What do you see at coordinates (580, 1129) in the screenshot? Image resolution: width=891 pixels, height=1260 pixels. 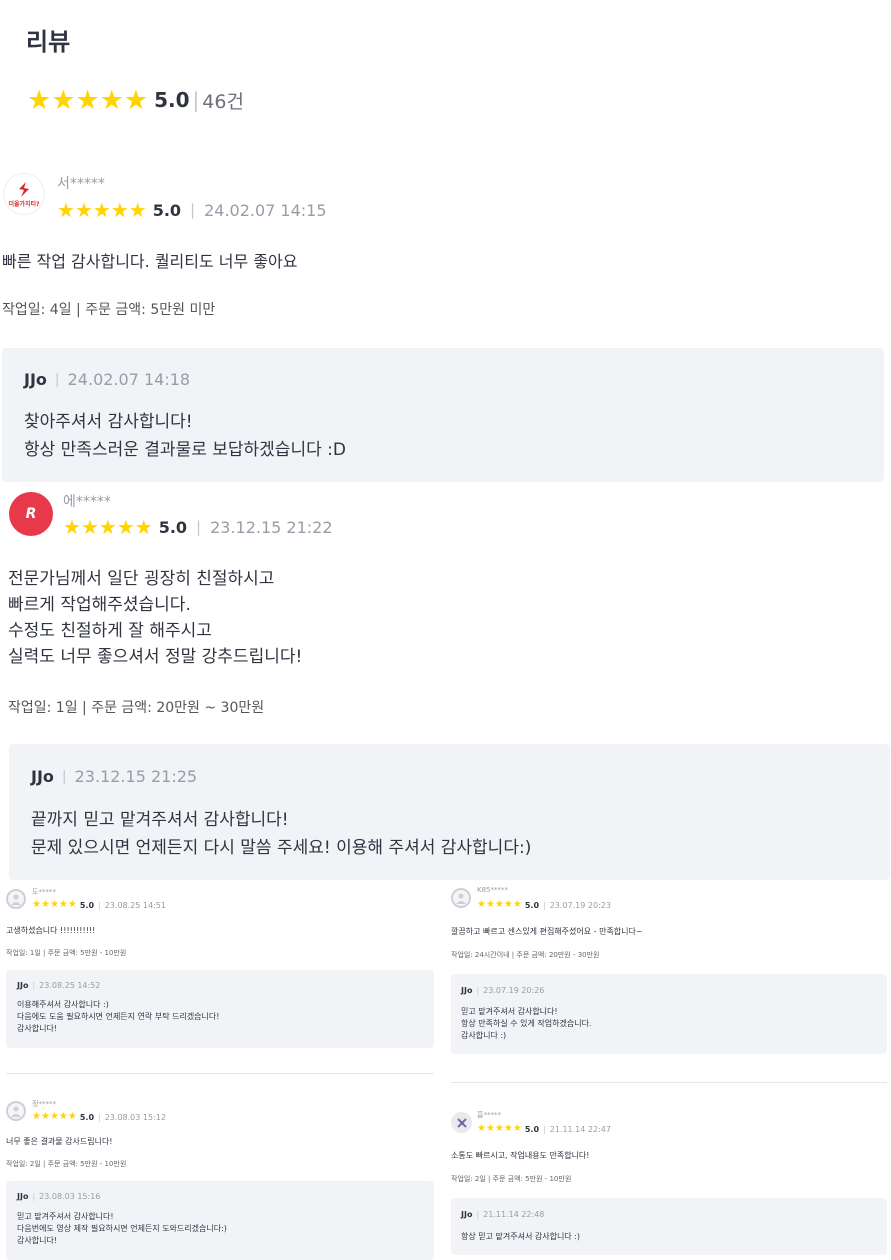 I see `review-date: 21.11.14 22:47` at bounding box center [580, 1129].